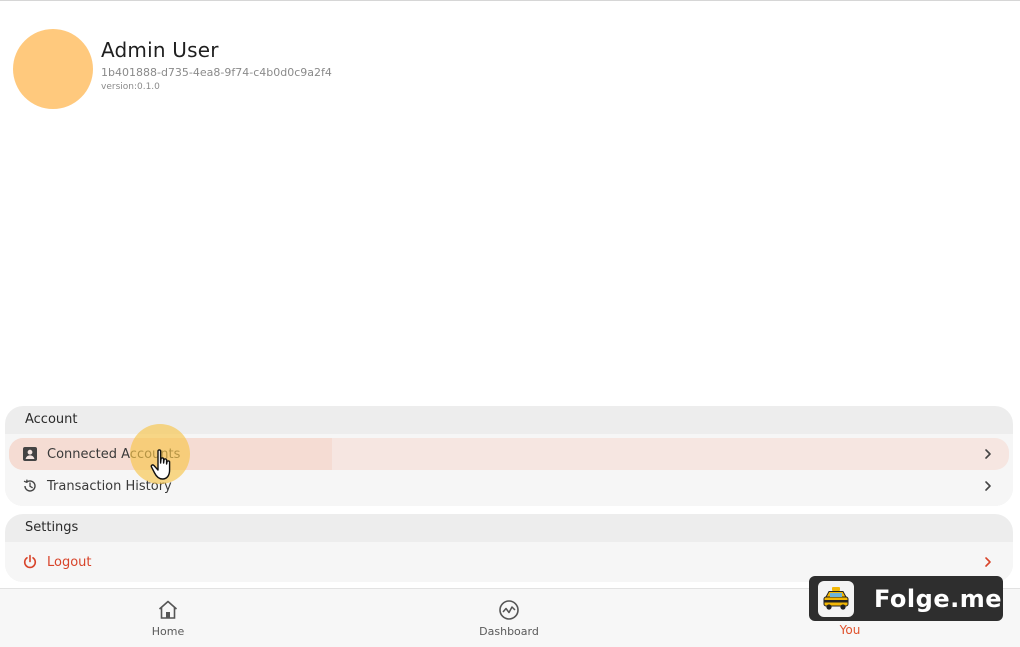  I want to click on logout-label: Logout, so click(69, 562).